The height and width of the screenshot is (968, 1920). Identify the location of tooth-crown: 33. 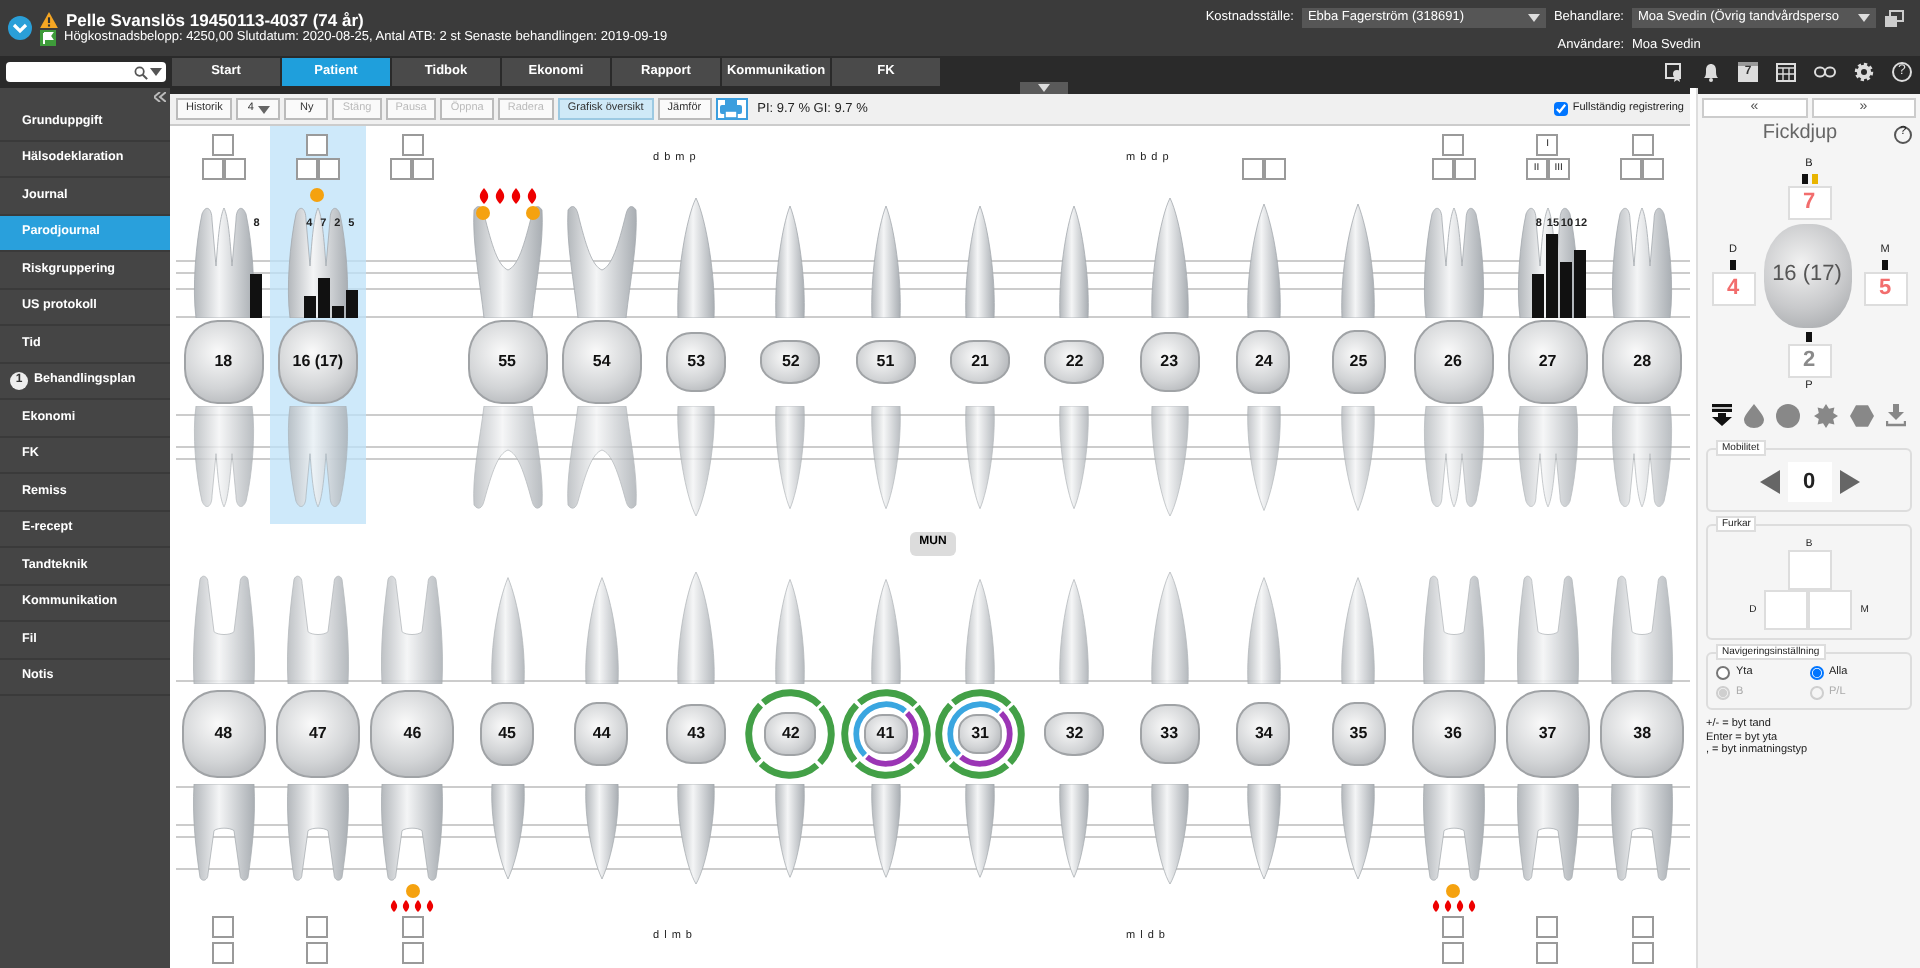
(1169, 734).